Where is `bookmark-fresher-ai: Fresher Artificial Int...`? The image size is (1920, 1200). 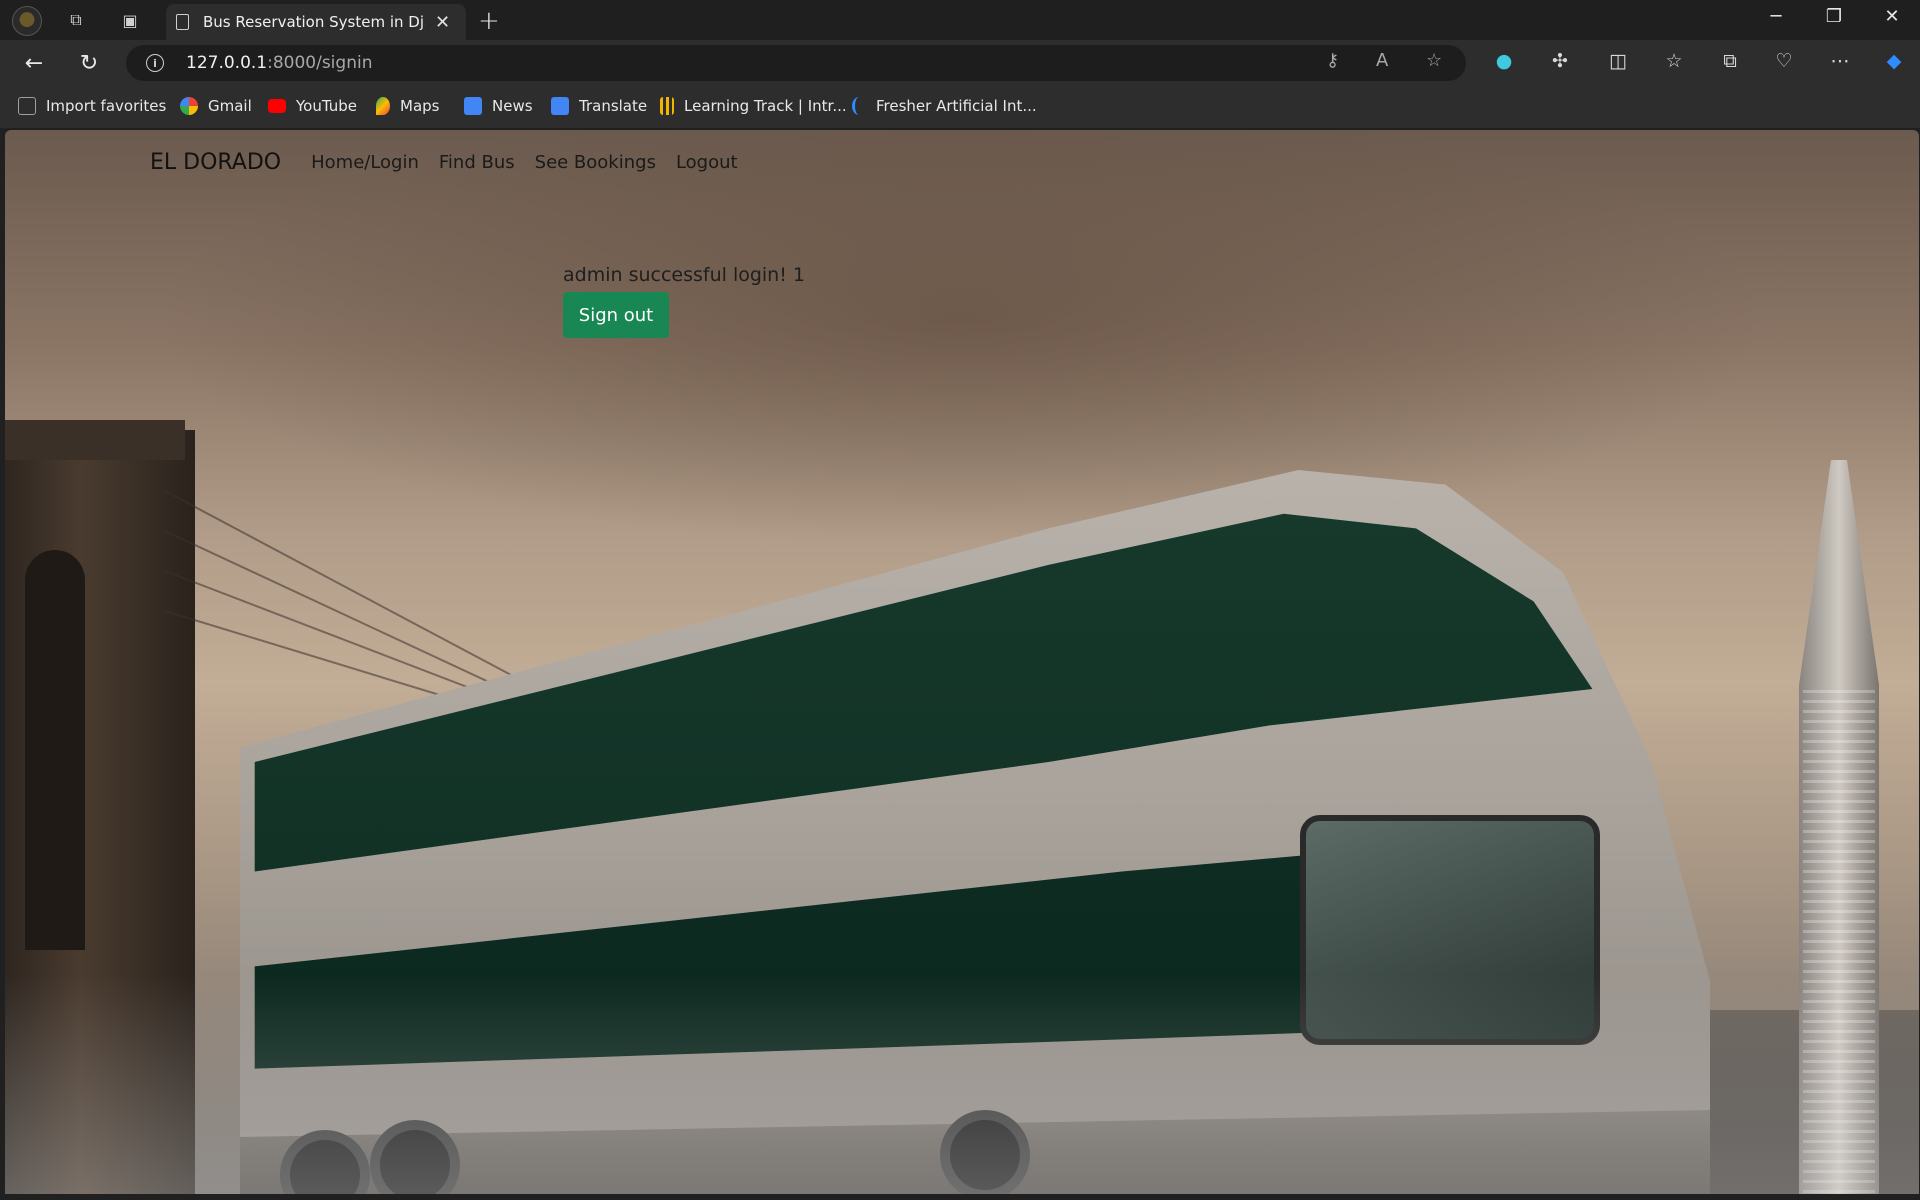
bookmark-fresher-ai: Fresher Artificial Int... is located at coordinates (944, 106).